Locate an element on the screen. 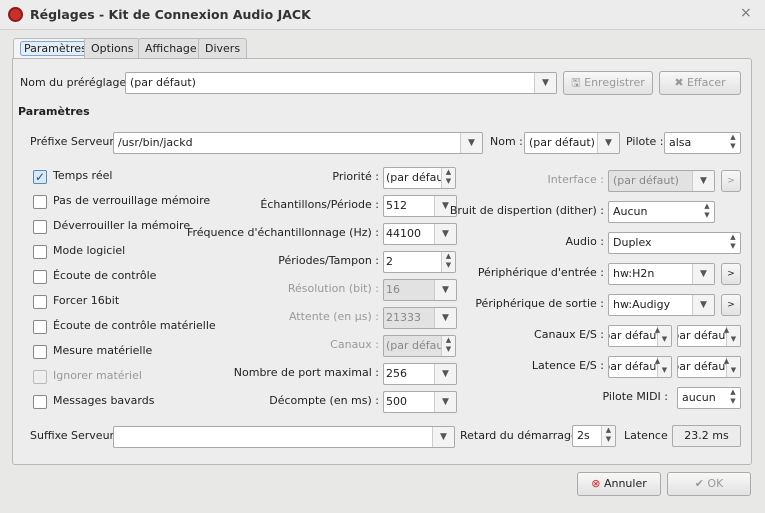 This screenshot has height=513, width=765. server-prefix-combo: /usr/bin/jackd ▼ is located at coordinates (298, 143).